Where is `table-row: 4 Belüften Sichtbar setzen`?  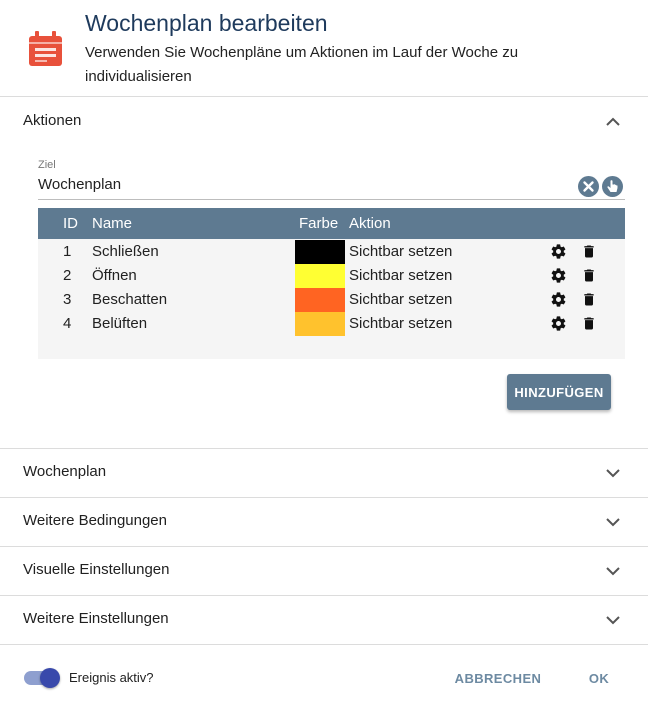
table-row: 4 Belüften Sichtbar setzen is located at coordinates (331, 324).